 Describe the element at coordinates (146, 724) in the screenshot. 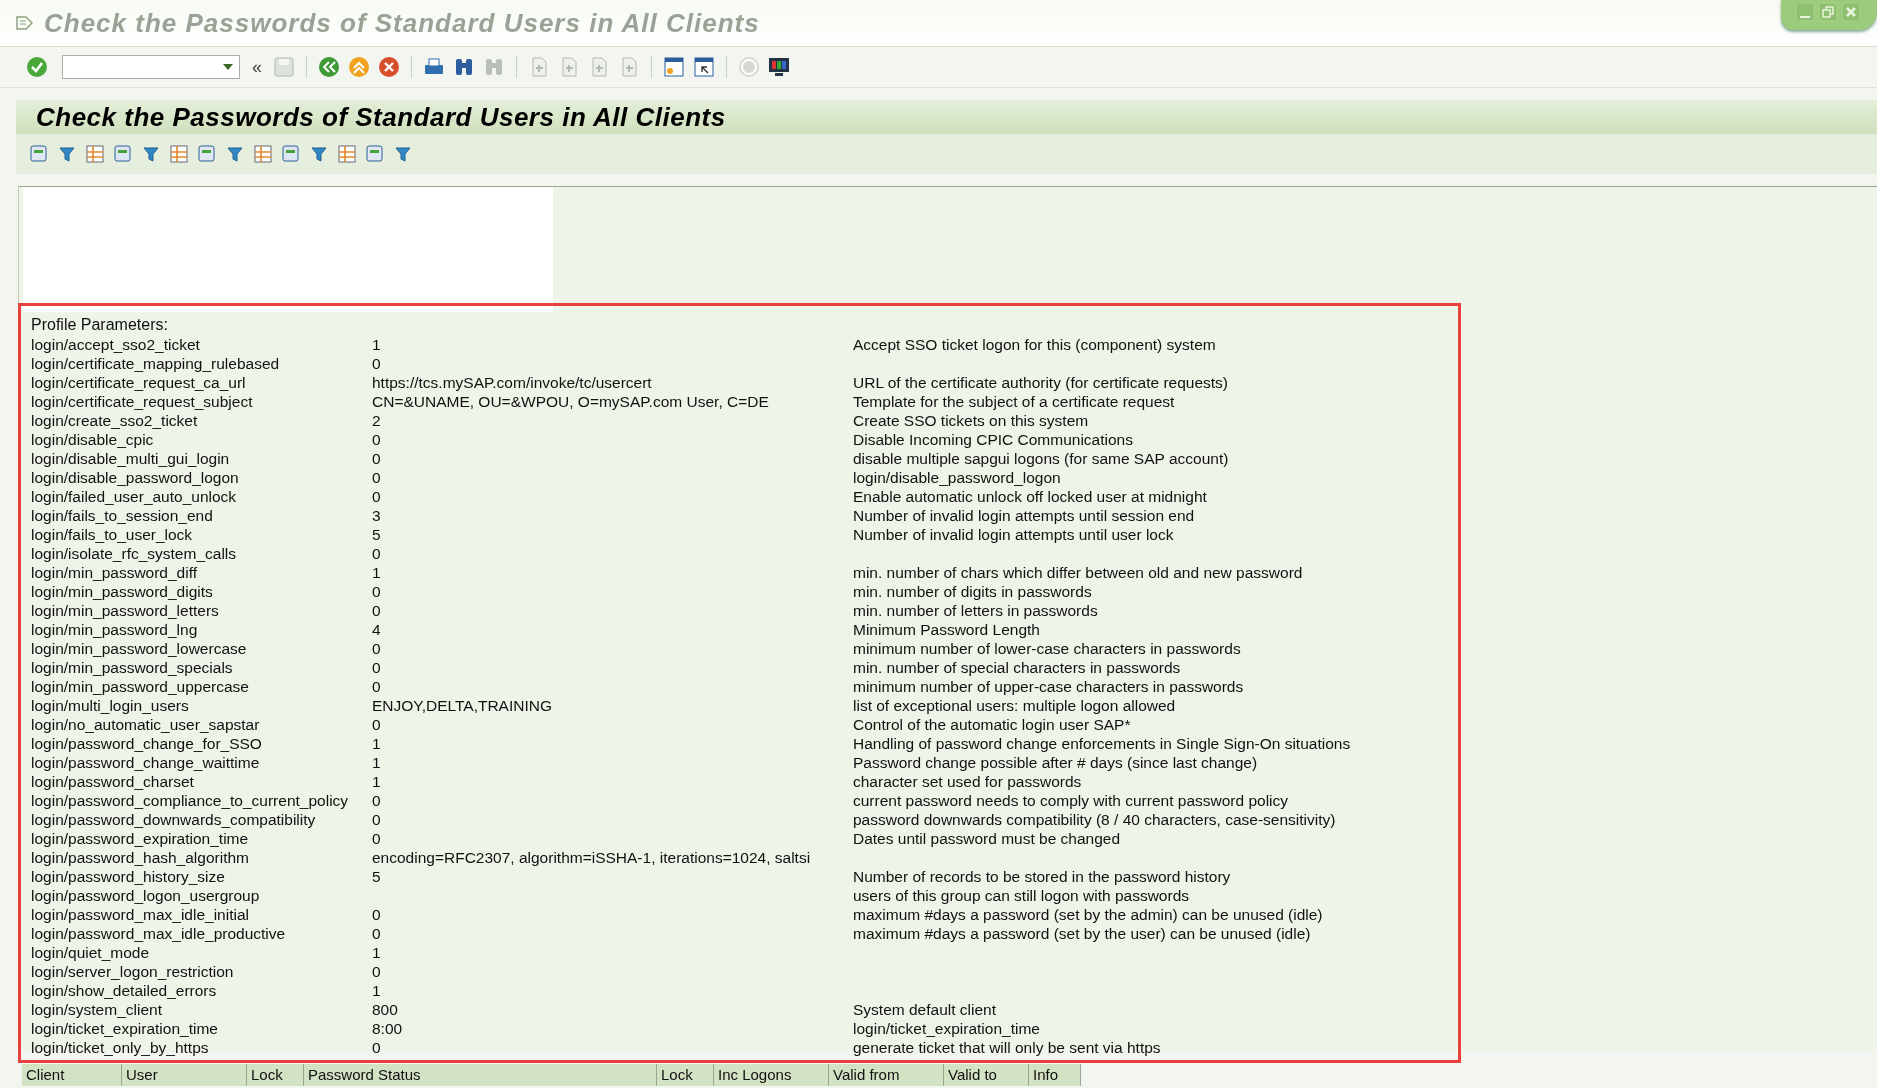

I see `parameter-name: login/no_automatic_user_sapstar` at that location.